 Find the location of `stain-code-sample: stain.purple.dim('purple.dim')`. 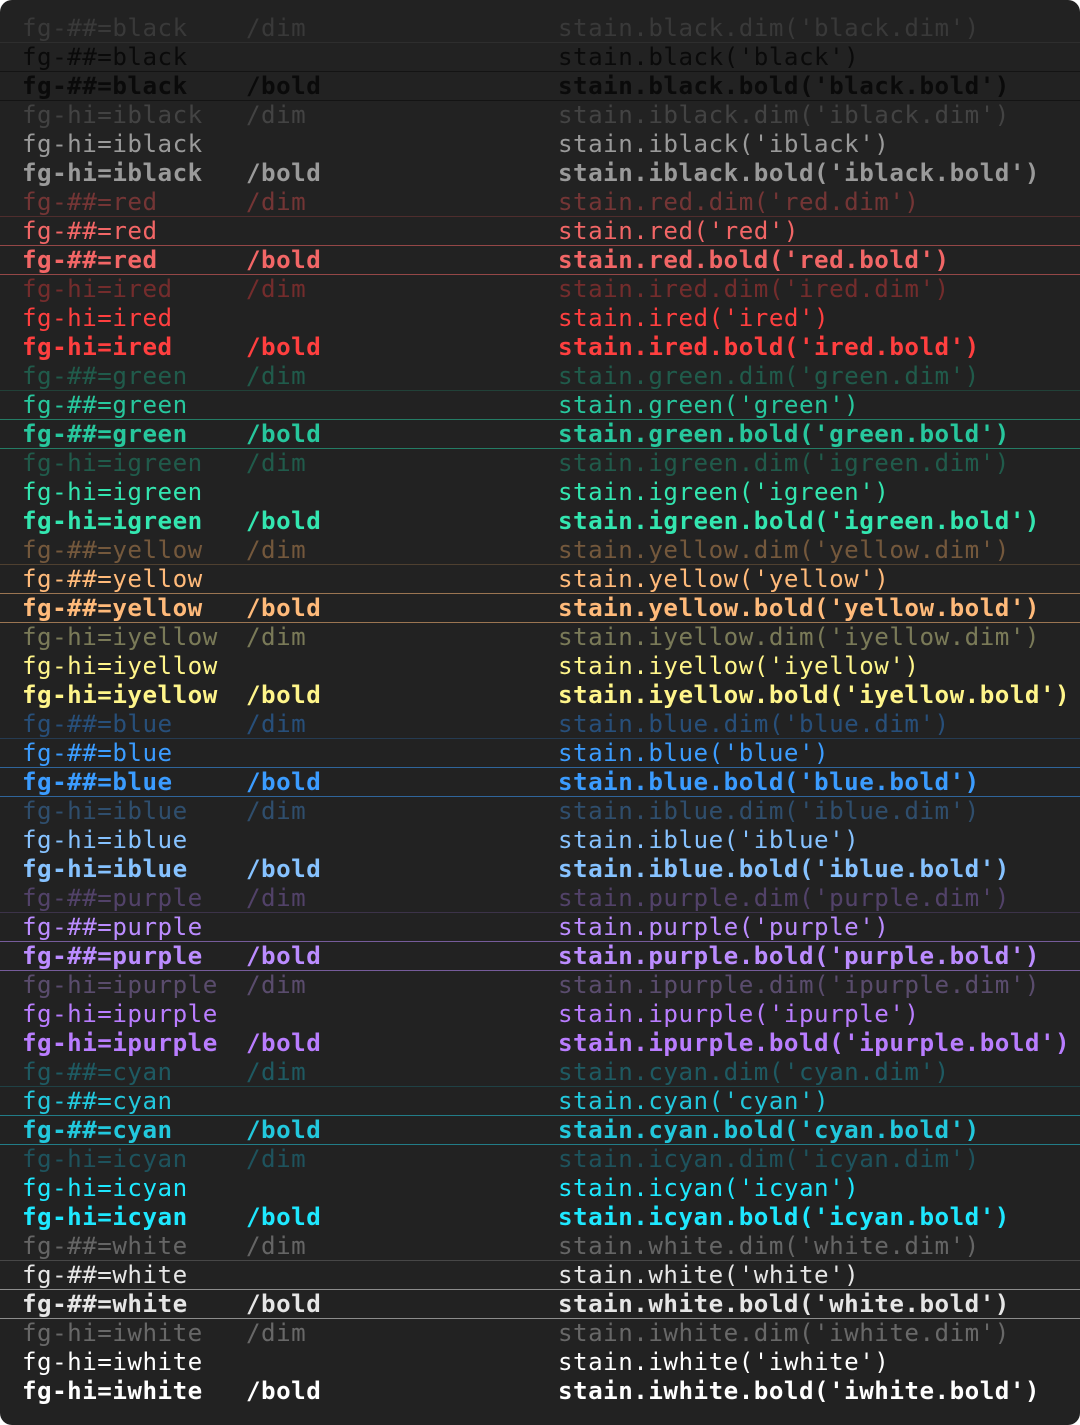

stain-code-sample: stain.purple.dim('purple.dim') is located at coordinates (784, 898).